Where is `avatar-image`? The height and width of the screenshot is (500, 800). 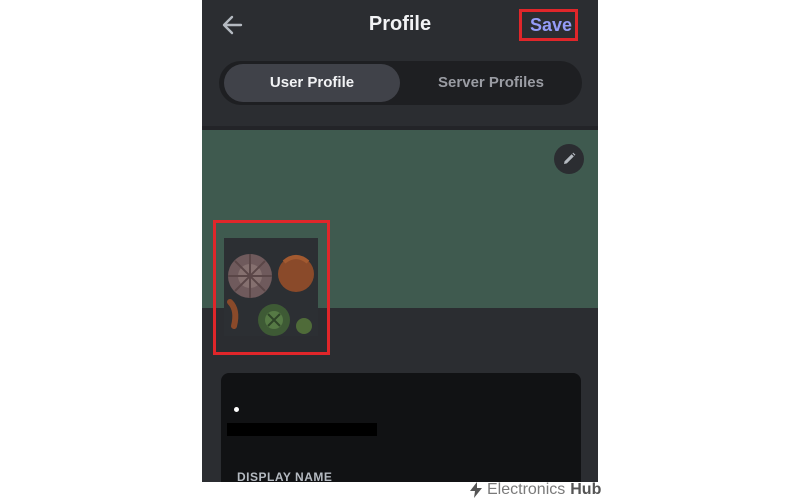
avatar-image is located at coordinates (271, 287).